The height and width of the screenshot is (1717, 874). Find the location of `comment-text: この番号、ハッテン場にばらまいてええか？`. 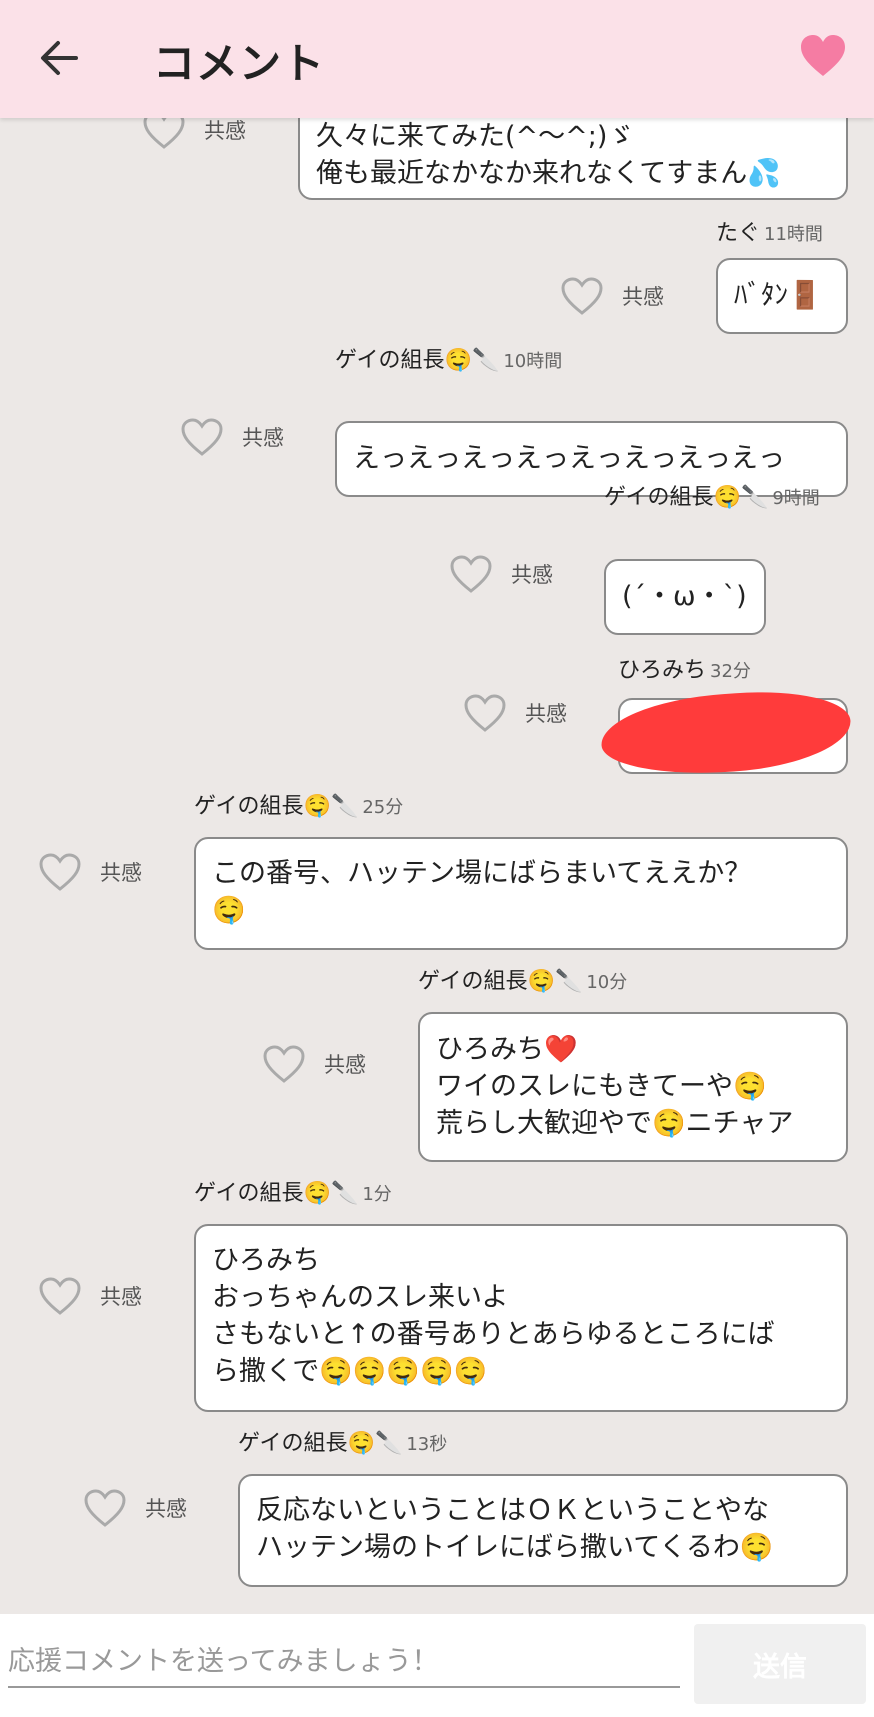

comment-text: この番号、ハッテン場にばらまいてええか？ is located at coordinates (482, 873).